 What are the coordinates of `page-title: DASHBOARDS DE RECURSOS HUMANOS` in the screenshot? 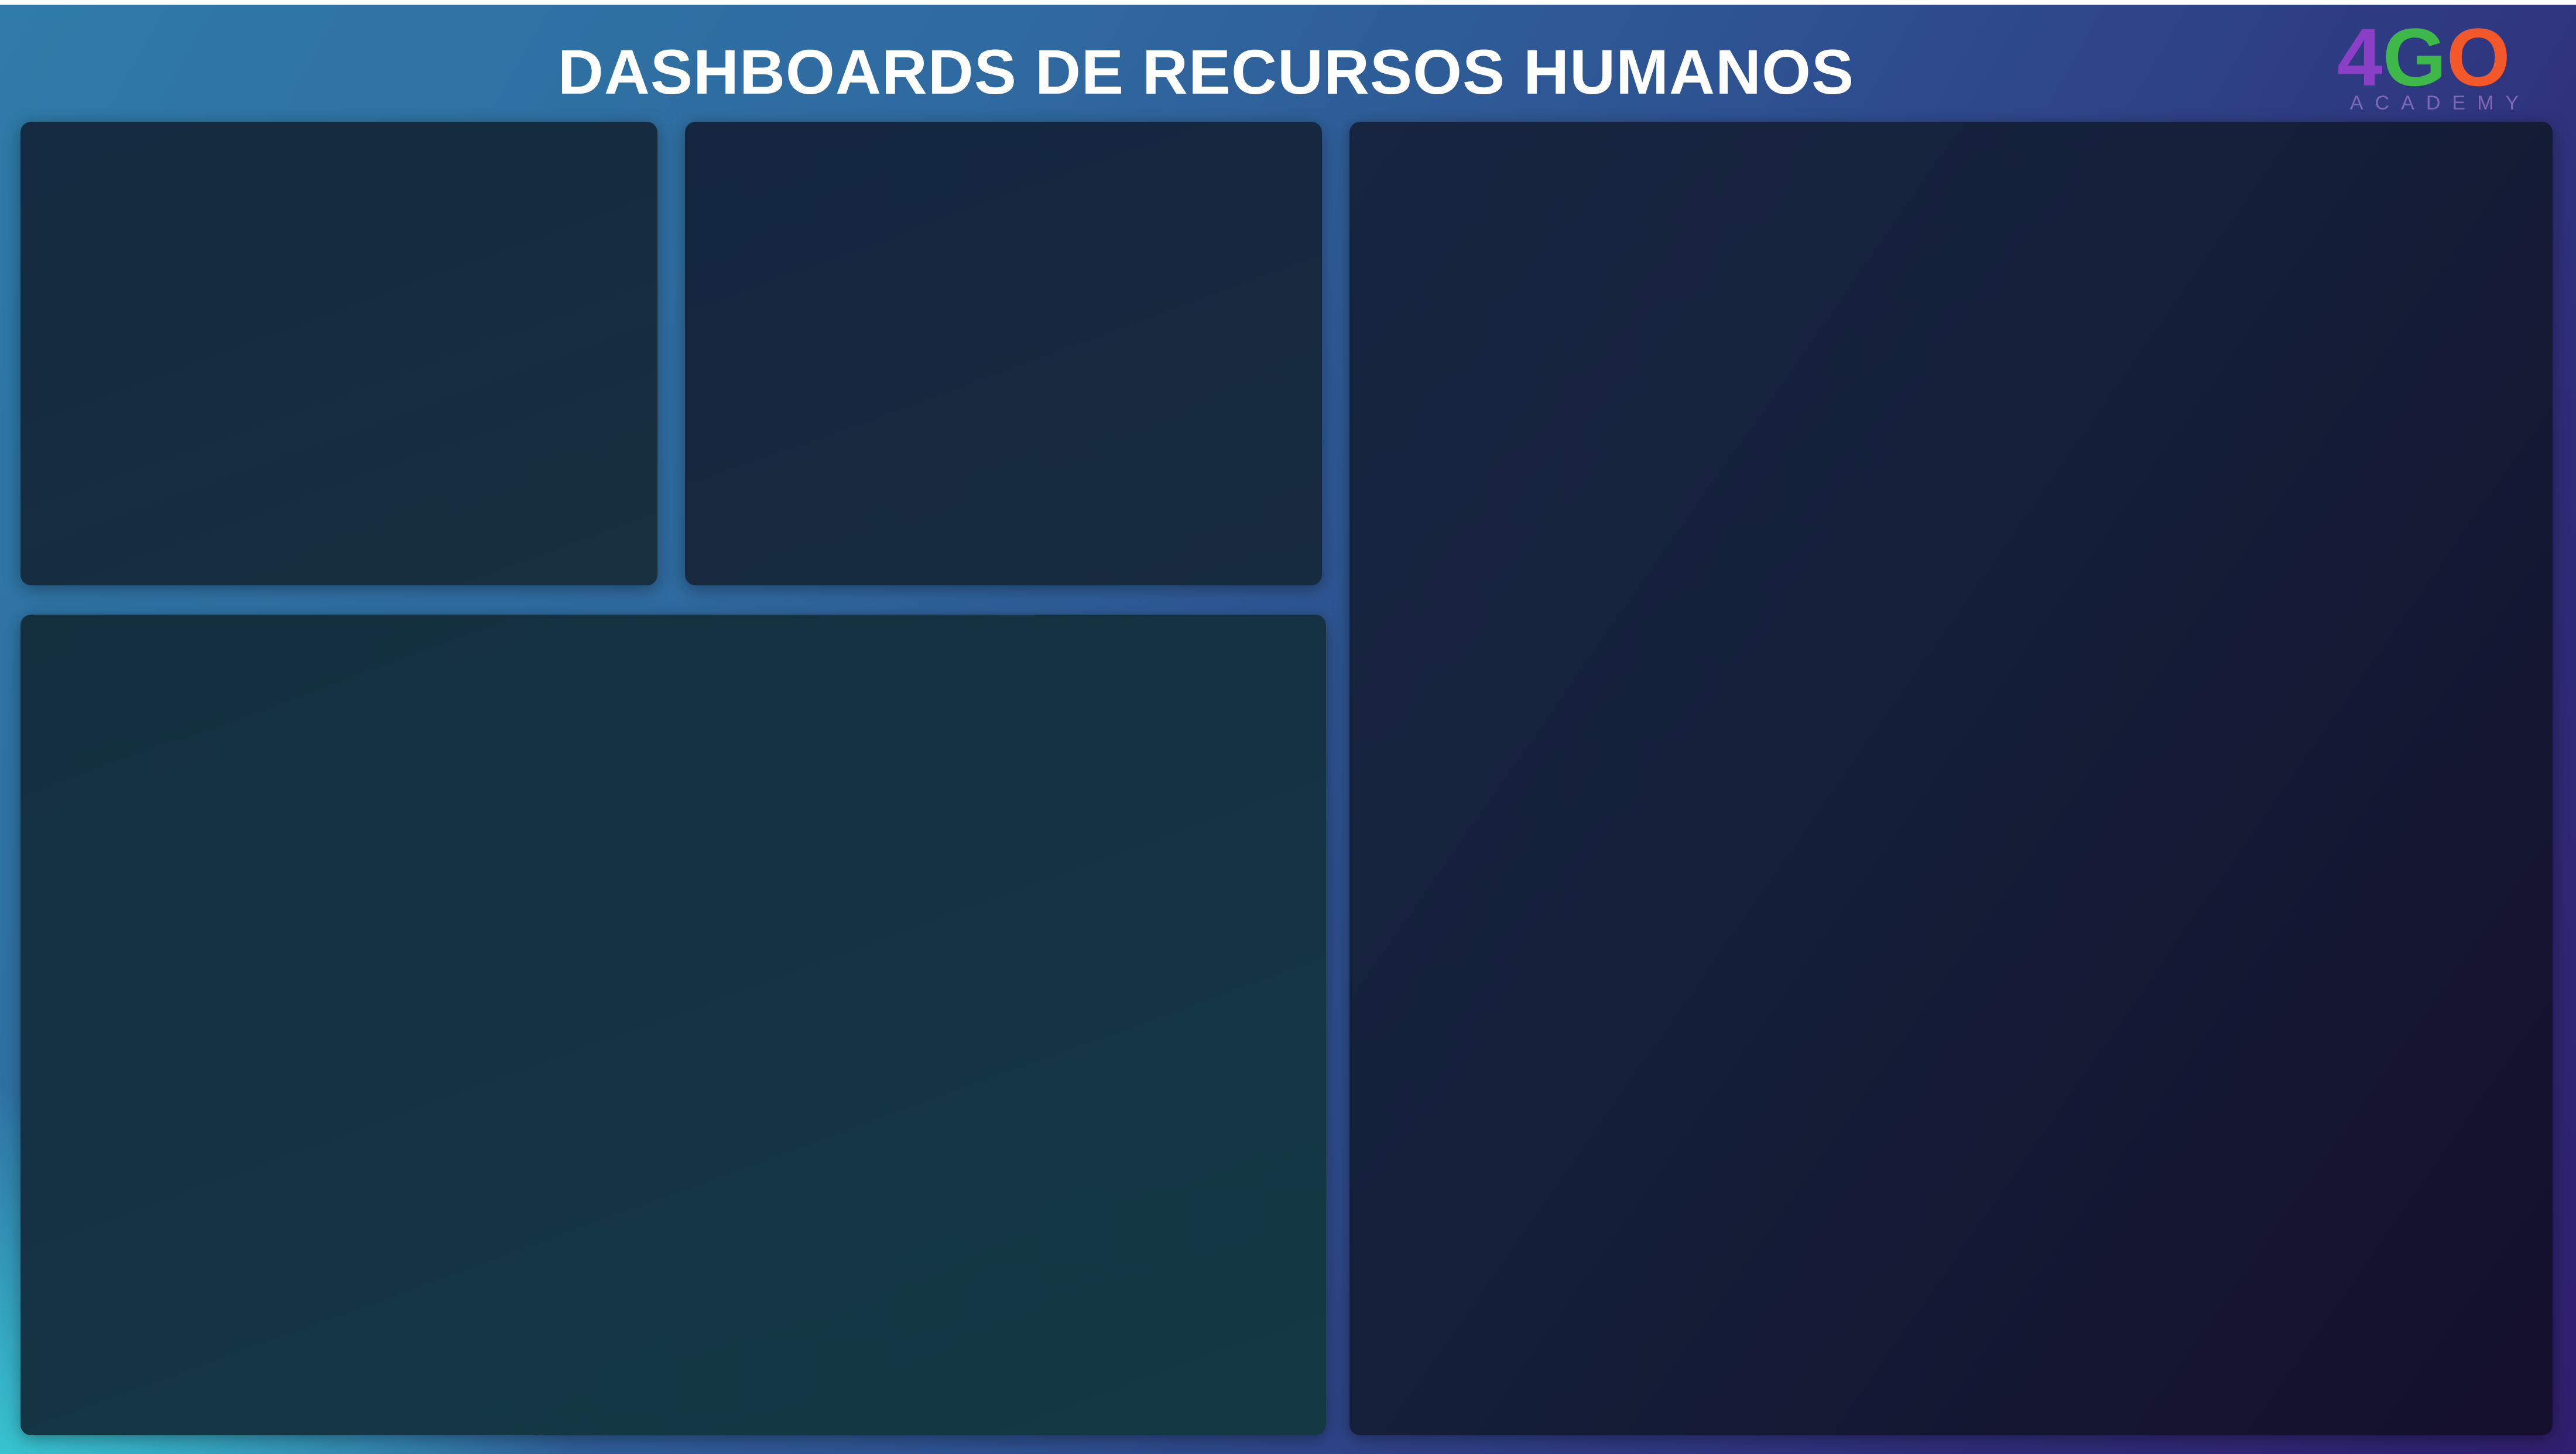 It's located at (1206, 72).